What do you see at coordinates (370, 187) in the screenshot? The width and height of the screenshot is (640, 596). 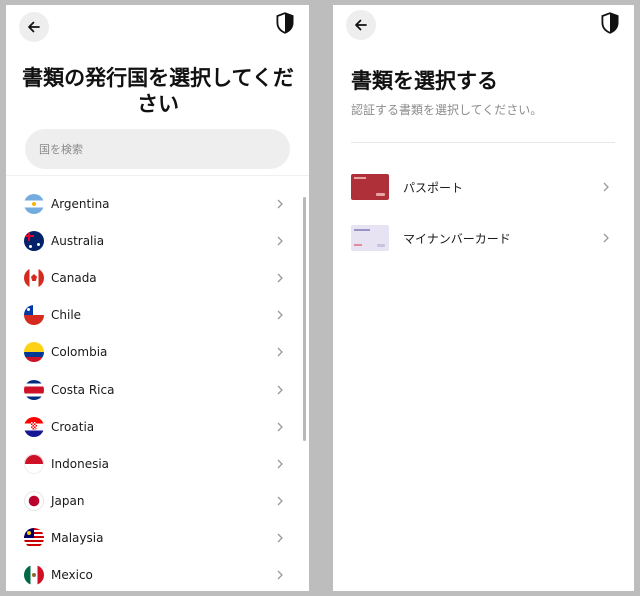 I see `passport-thumbnail` at bounding box center [370, 187].